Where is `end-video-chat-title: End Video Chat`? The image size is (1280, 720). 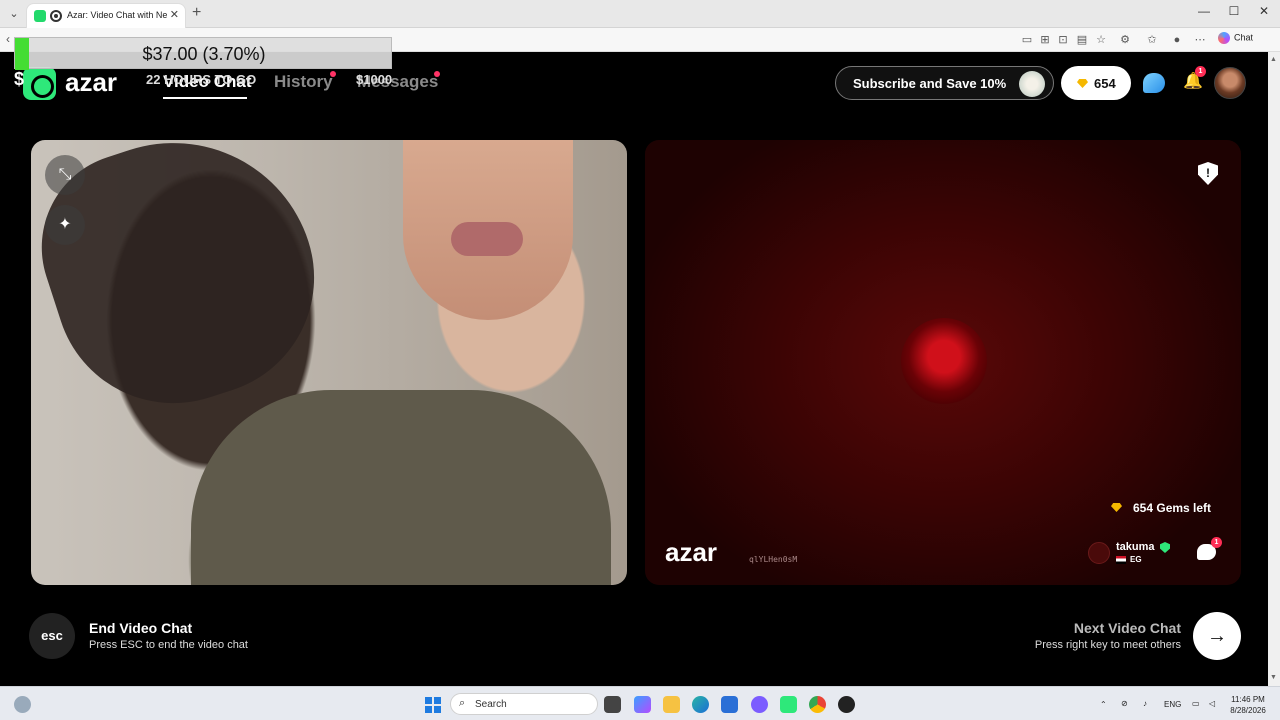
end-video-chat-title: End Video Chat is located at coordinates (140, 628).